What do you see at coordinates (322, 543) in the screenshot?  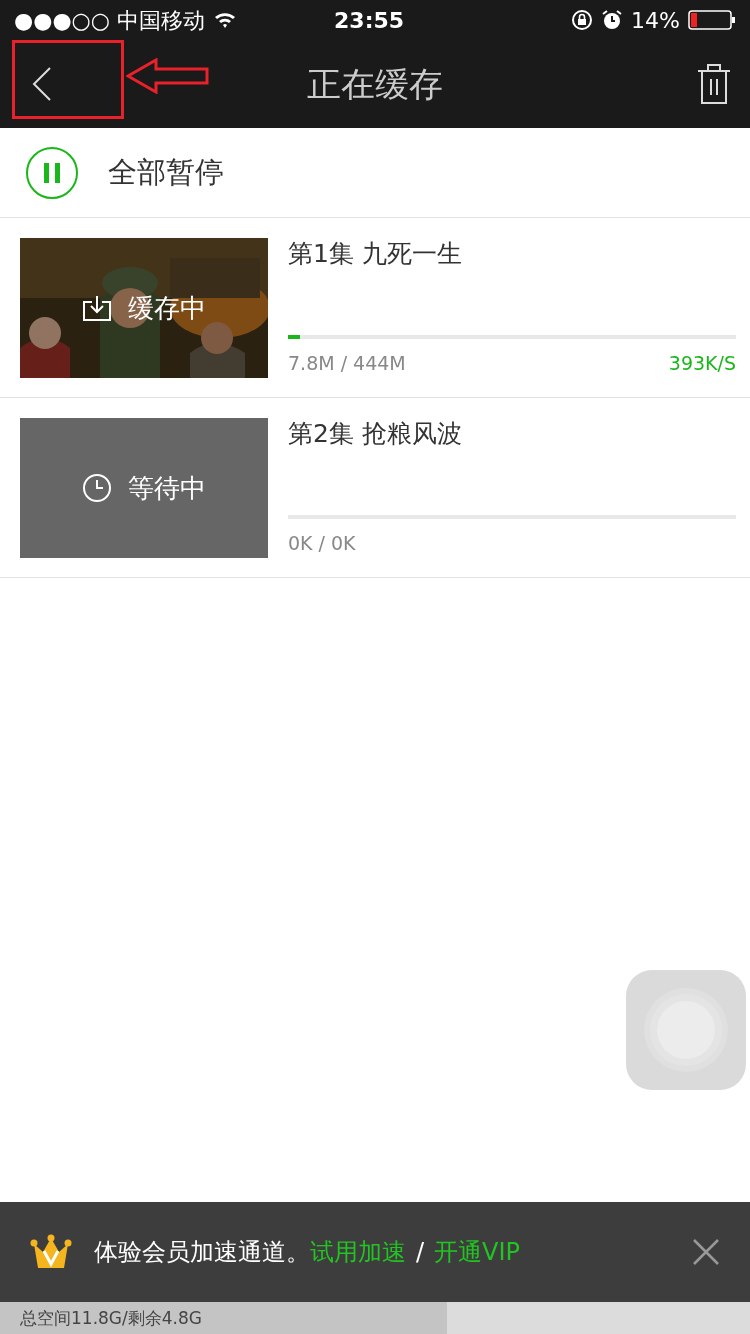 I see `size-text: 0K / 0K` at bounding box center [322, 543].